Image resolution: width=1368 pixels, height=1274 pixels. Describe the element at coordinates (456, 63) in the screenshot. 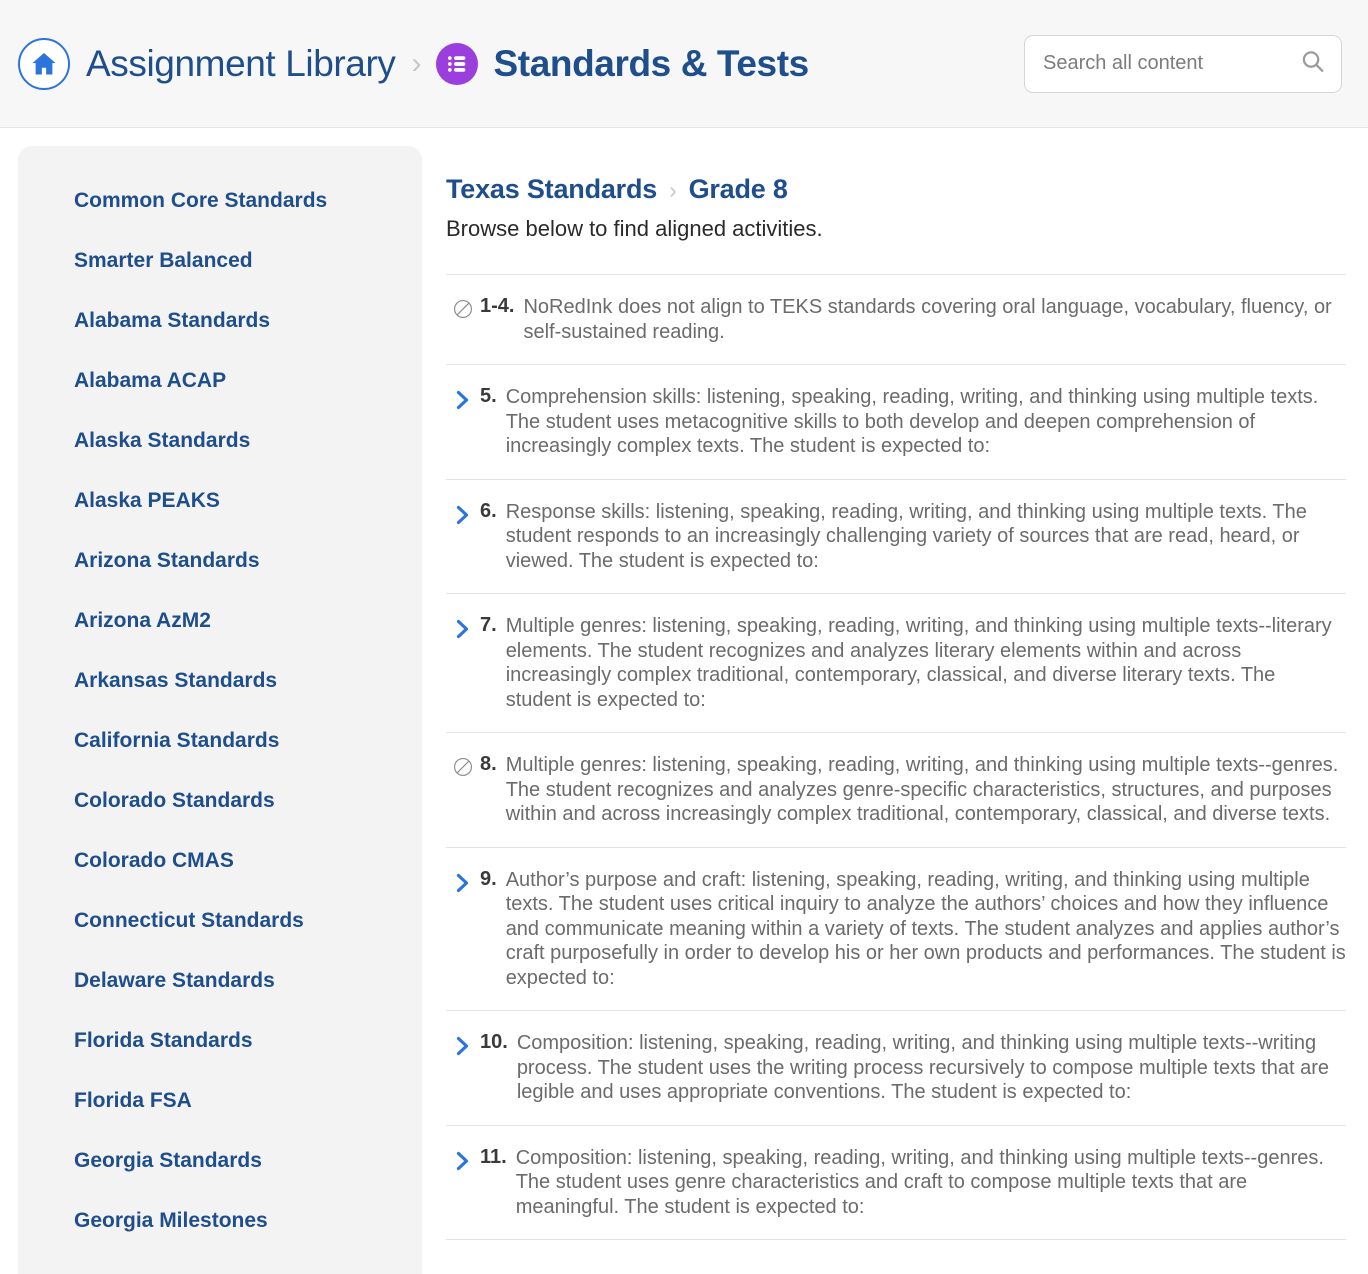

I see `list-icon` at that location.